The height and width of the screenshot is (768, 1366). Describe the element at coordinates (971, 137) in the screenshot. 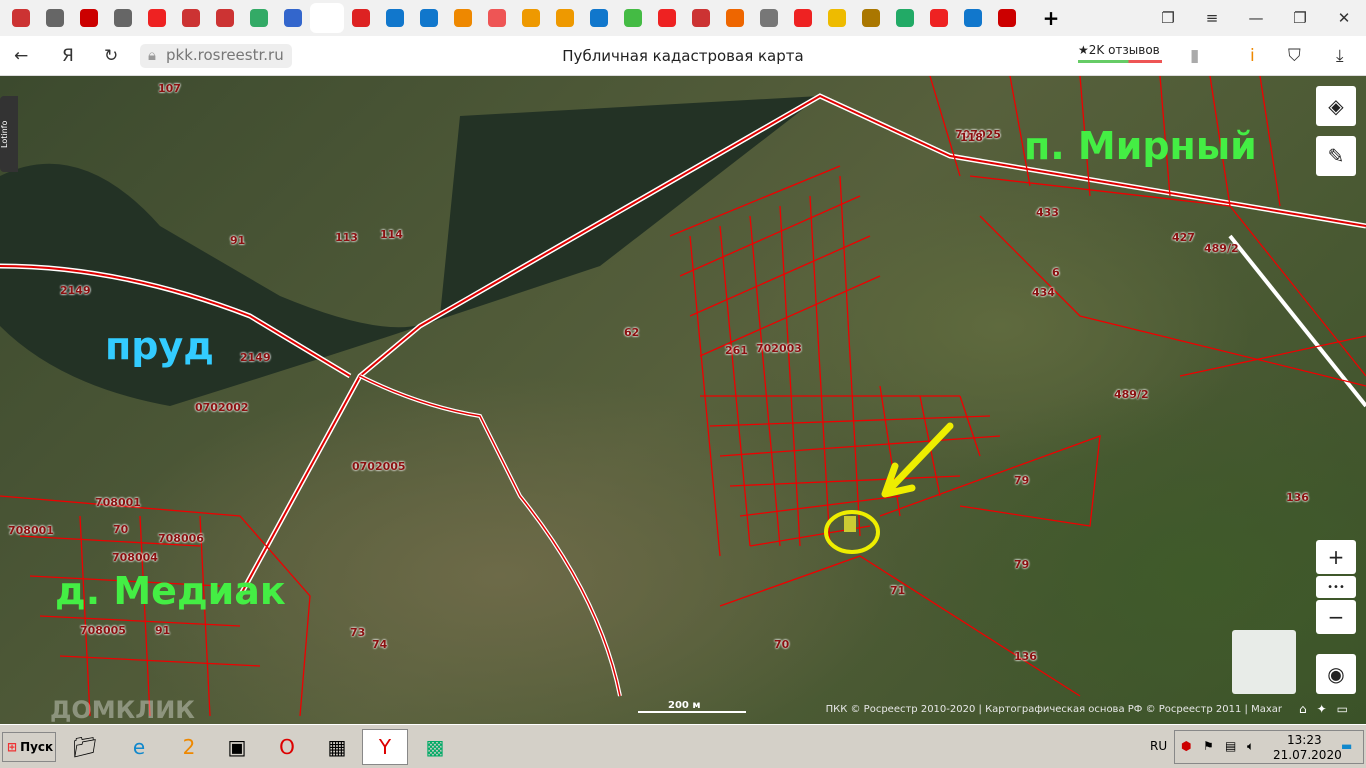

I see `parcel-label: 118` at that location.